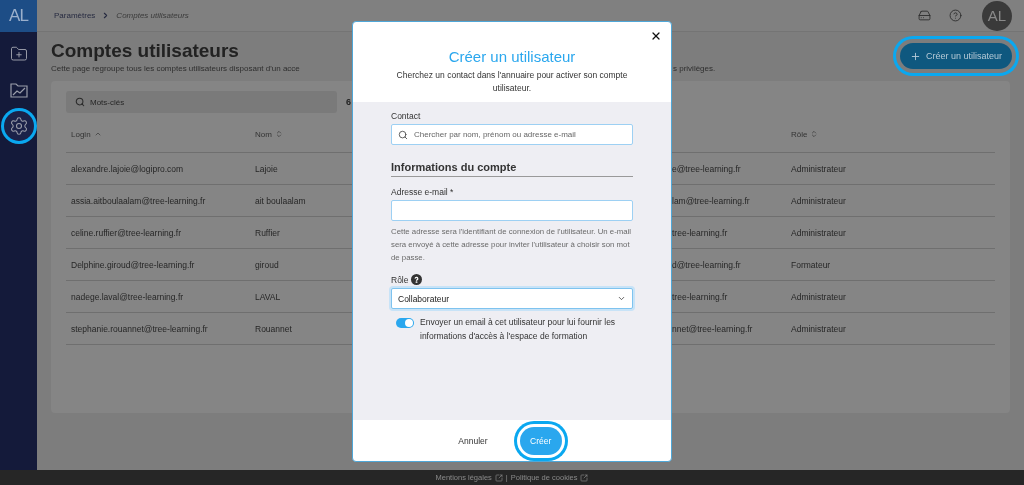  I want to click on email-field, so click(512, 210).